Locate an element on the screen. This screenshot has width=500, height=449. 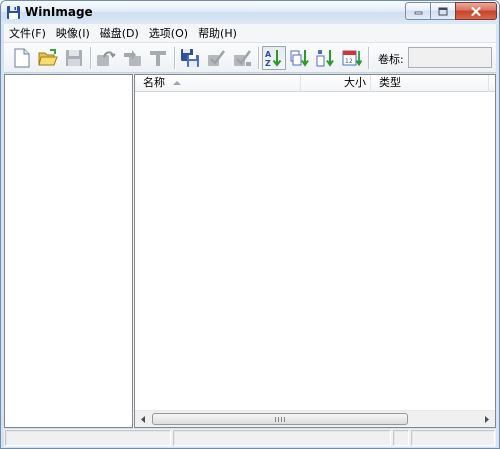
scroll-left-button is located at coordinates (143, 419).